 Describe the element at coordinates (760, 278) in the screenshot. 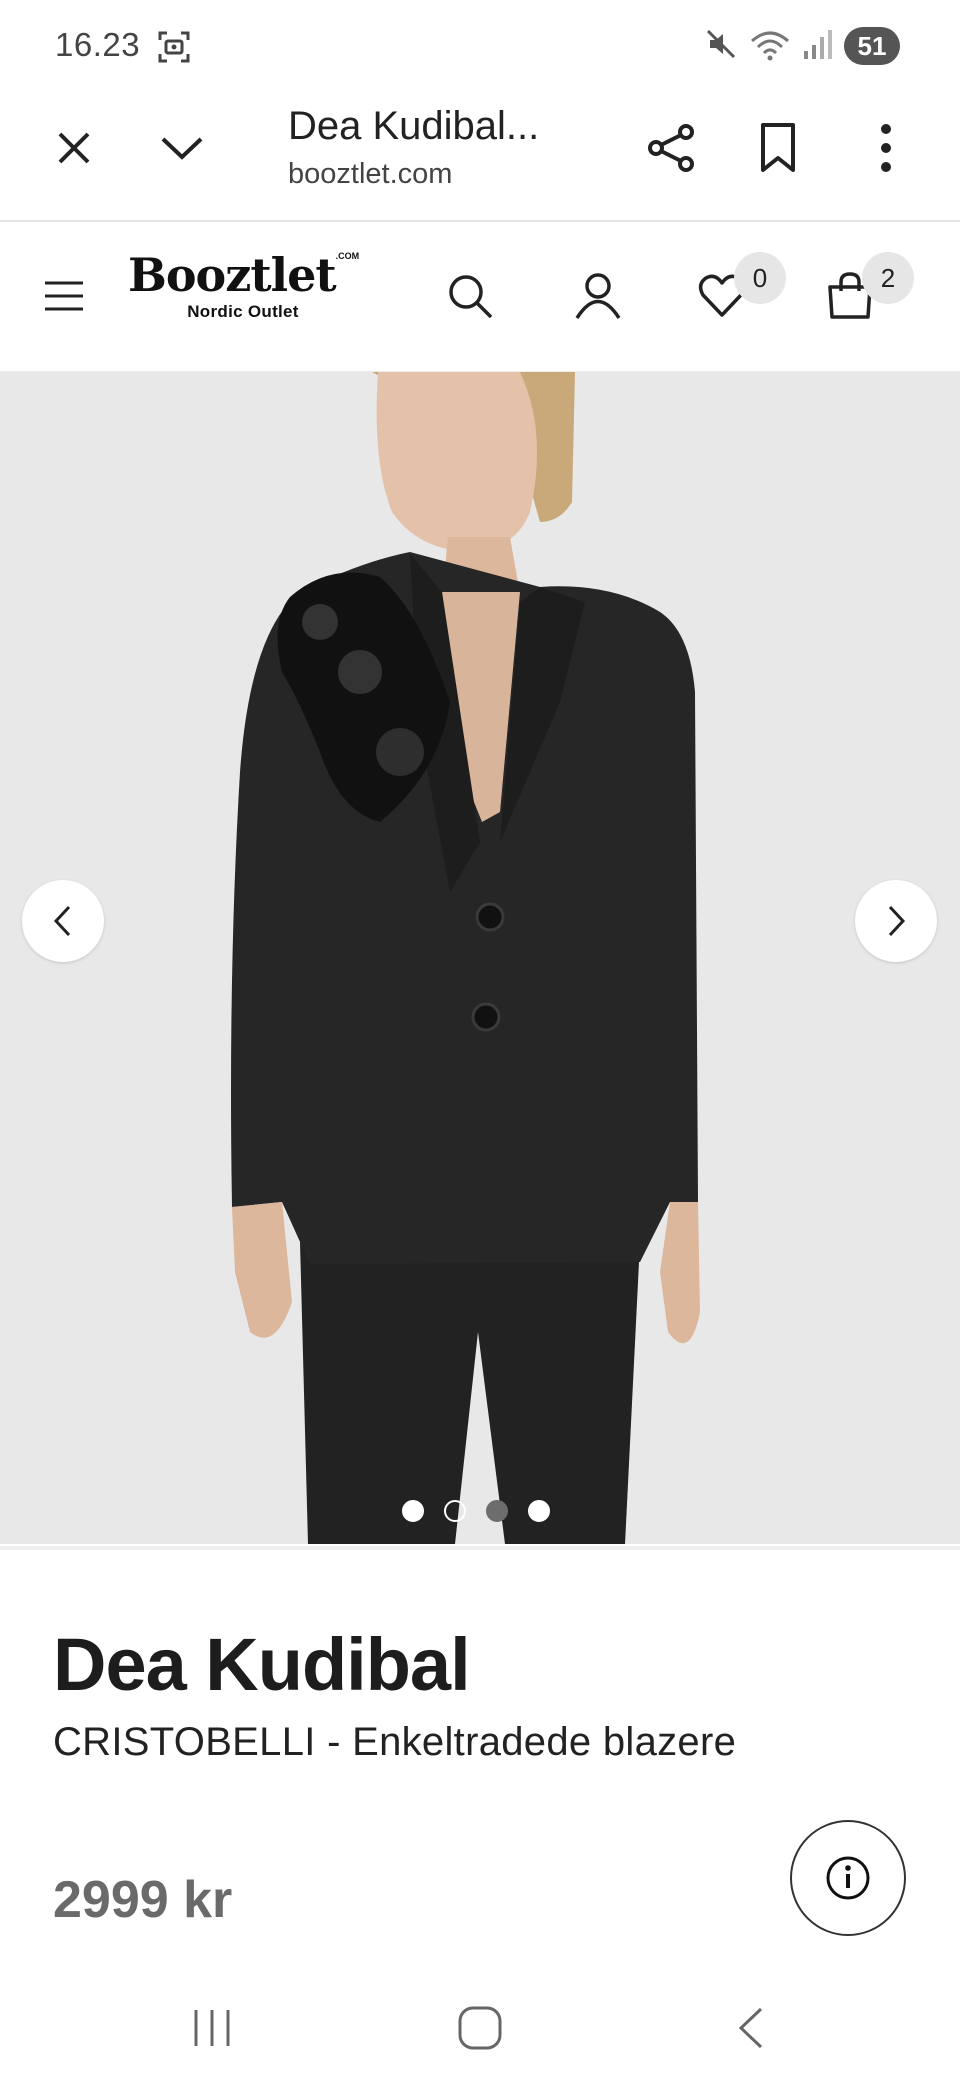

I see `wishlist-count-badge: 0` at that location.